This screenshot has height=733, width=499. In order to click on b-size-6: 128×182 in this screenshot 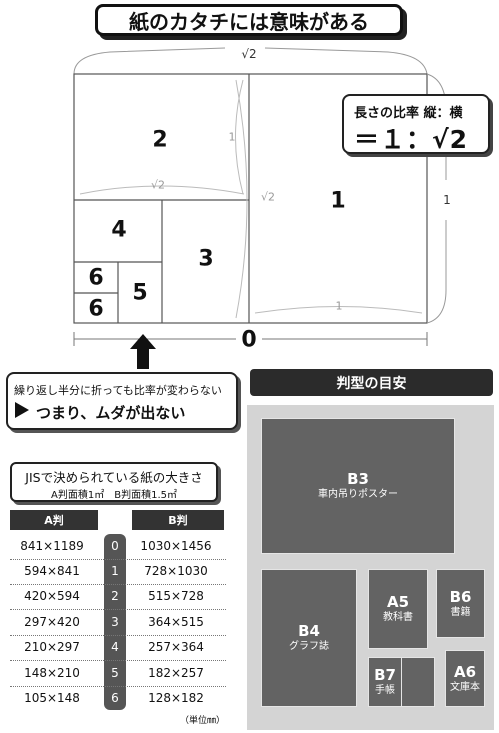, I will do `click(176, 698)`.